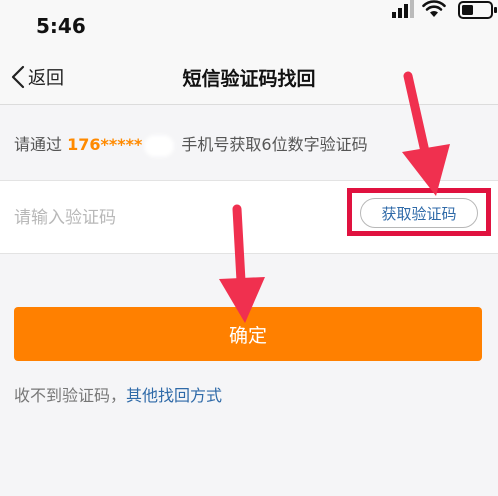 Image resolution: width=498 pixels, height=496 pixels. Describe the element at coordinates (403, 9) in the screenshot. I see `signal-icon` at that location.